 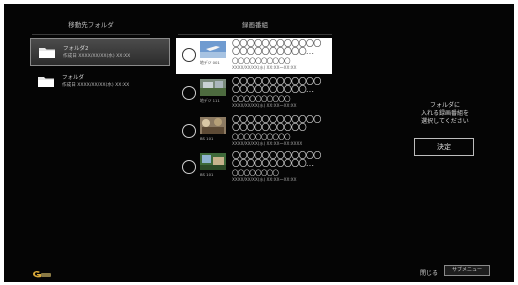 I want to click on instruction-line: フォルダに, so click(x=444, y=105).